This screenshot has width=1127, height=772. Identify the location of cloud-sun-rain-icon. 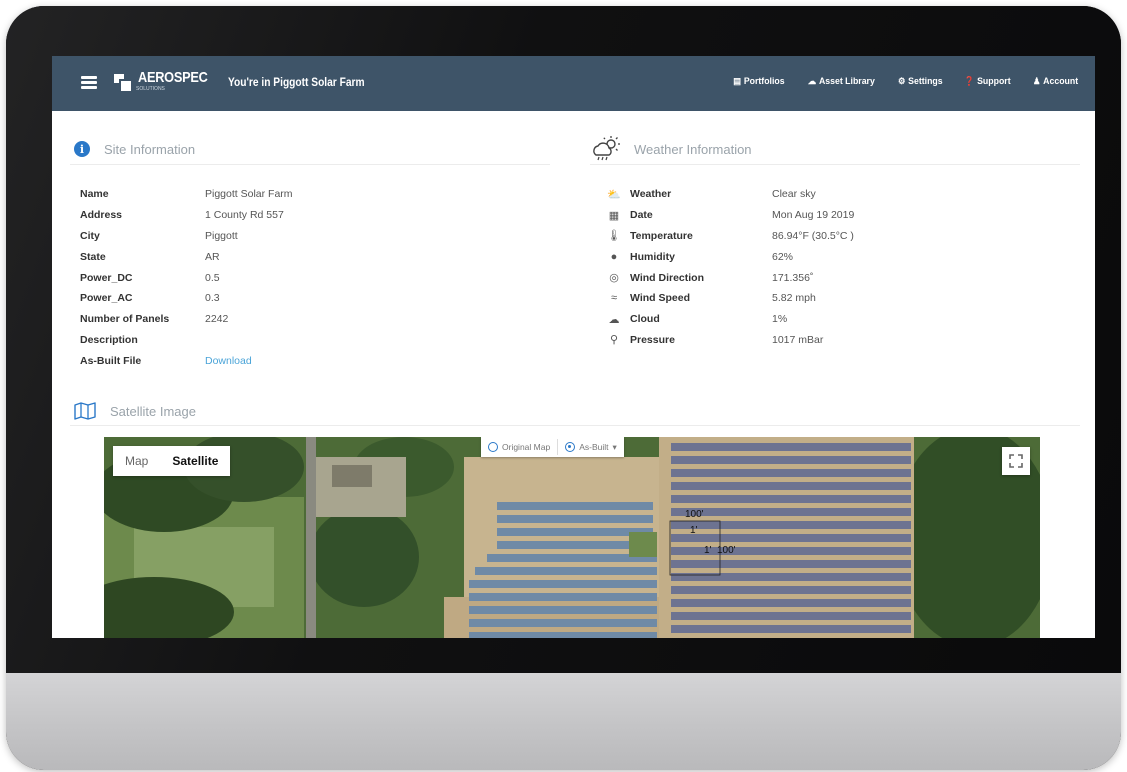
(606, 148).